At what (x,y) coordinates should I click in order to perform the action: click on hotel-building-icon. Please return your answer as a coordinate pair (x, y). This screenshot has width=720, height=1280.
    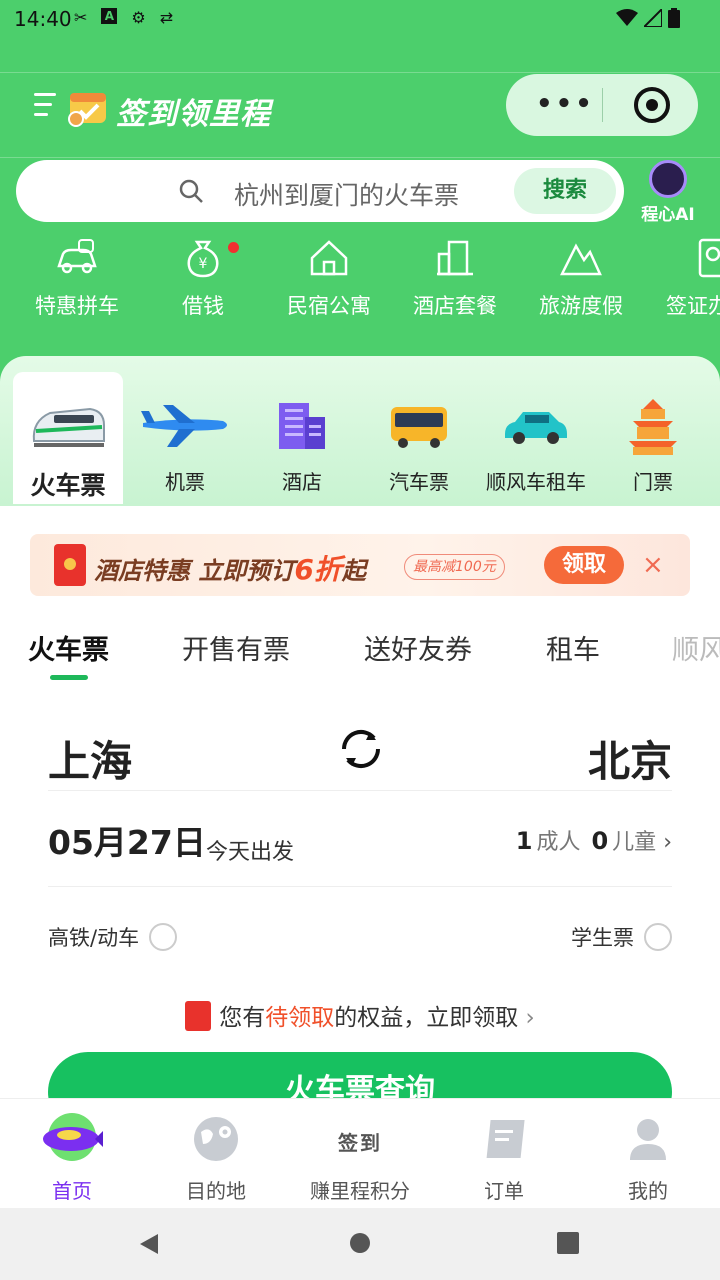
    Looking at the image, I should click on (455, 258).